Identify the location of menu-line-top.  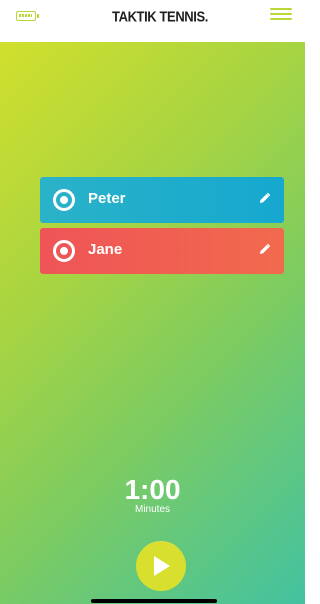
(281, 9).